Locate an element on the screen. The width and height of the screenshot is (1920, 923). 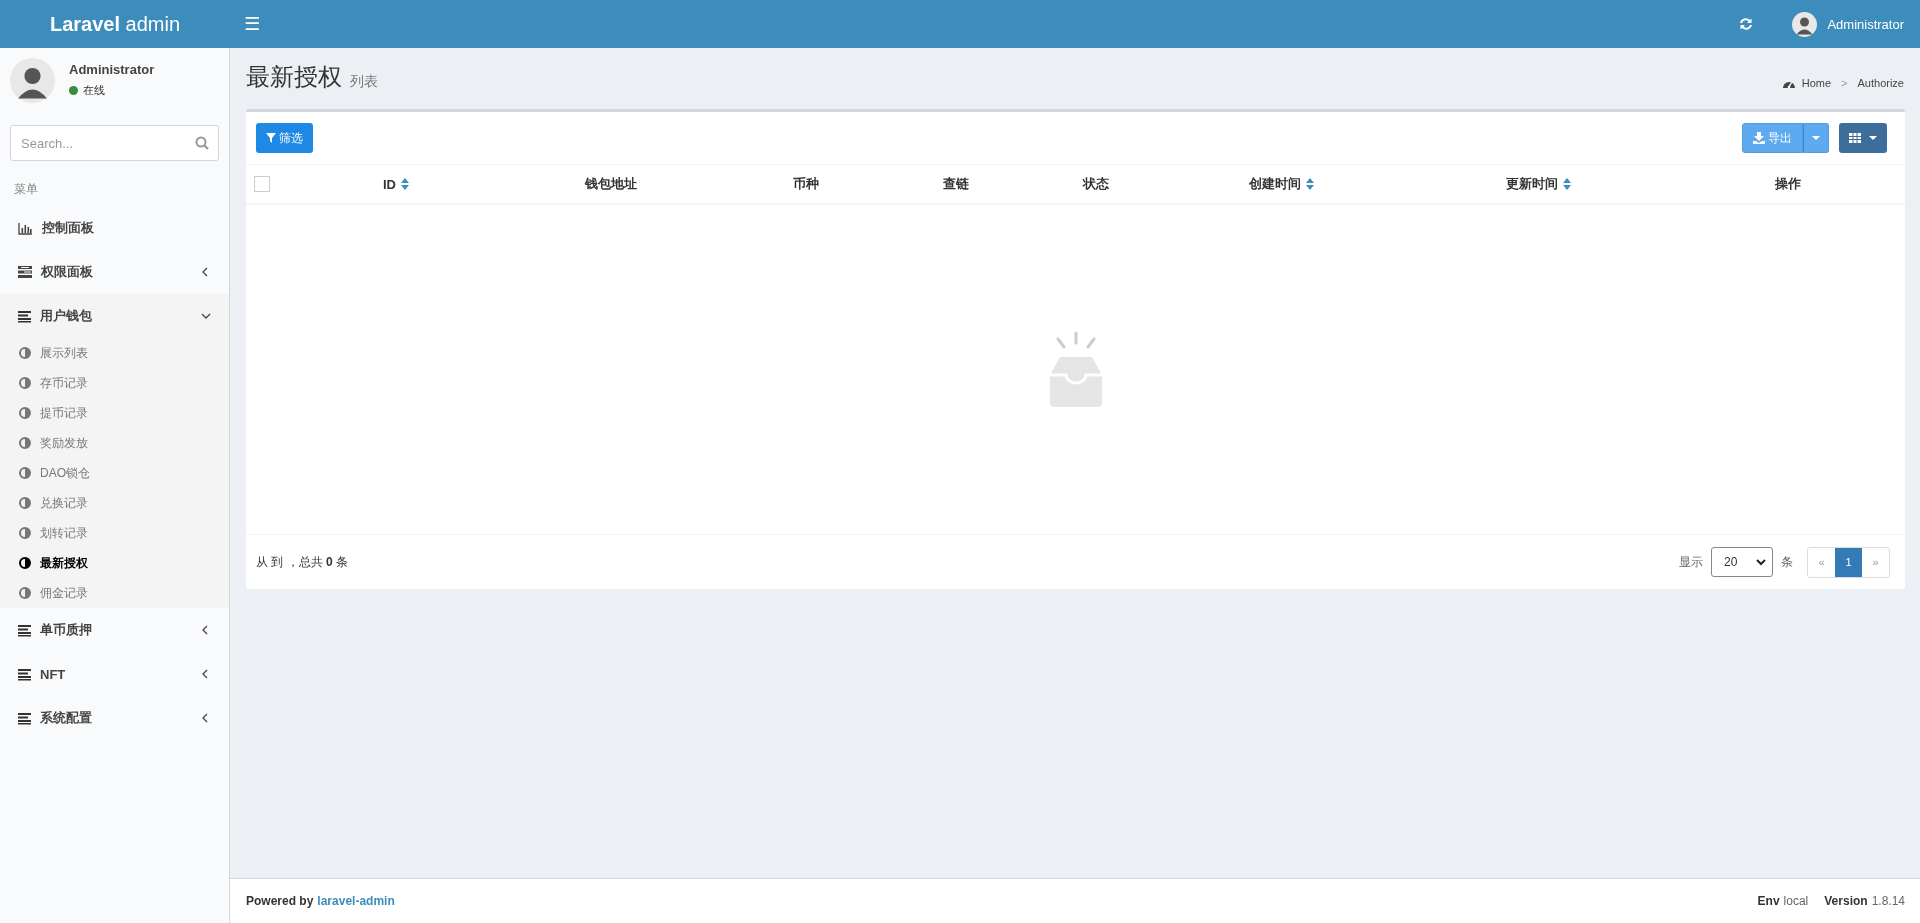
status-text: 在线 is located at coordinates (94, 90).